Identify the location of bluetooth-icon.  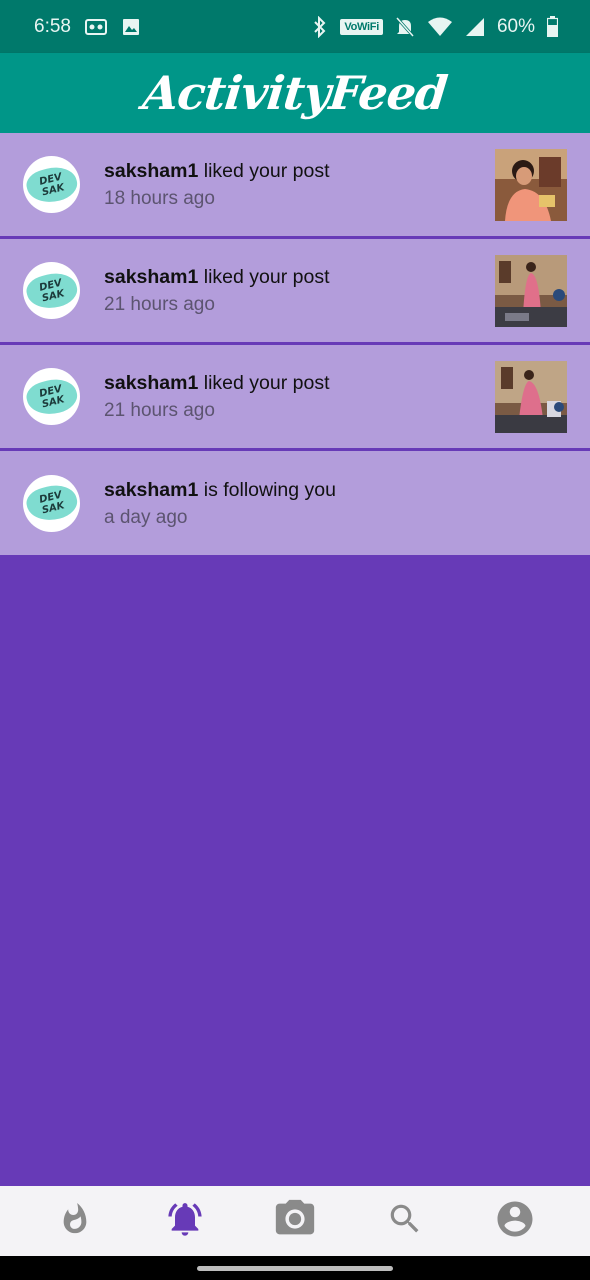
(320, 26).